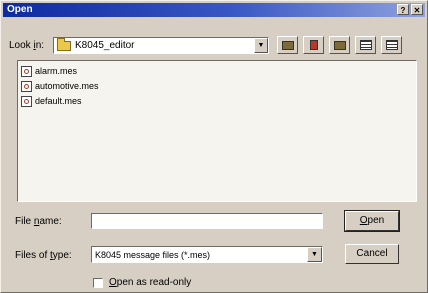  I want to click on file-item: alarm.mes, so click(218, 71).